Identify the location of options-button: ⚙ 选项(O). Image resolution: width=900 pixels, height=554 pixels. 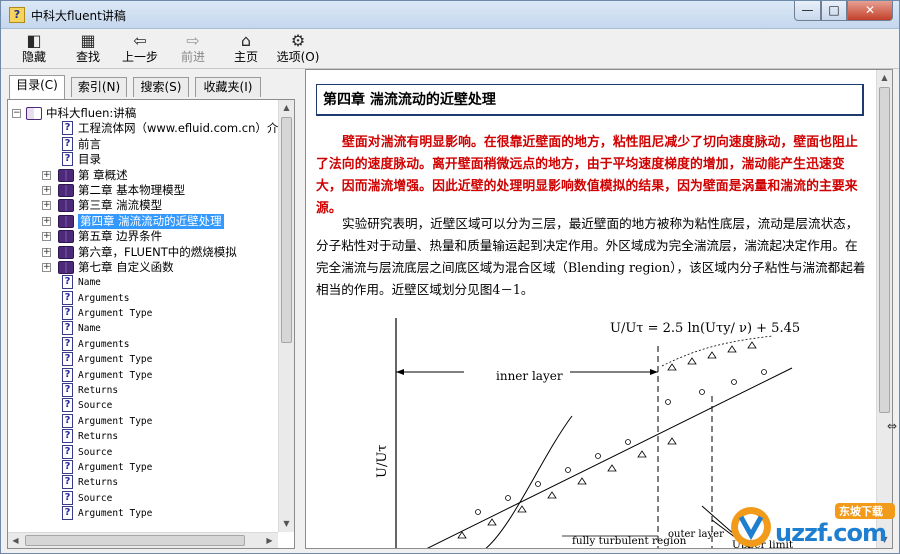
(298, 50).